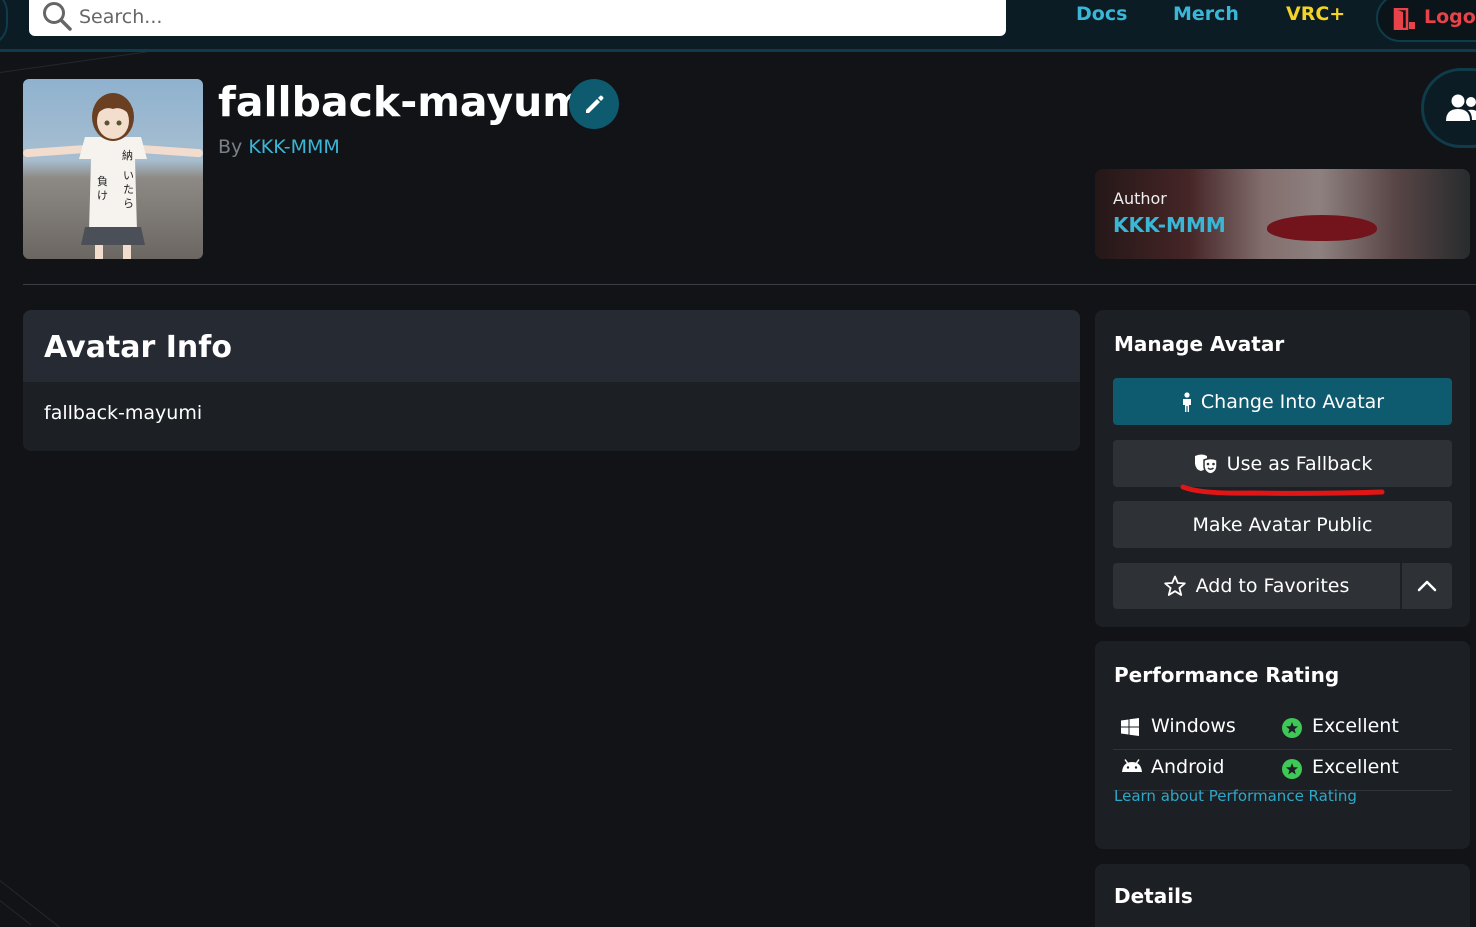 This screenshot has width=1476, height=927. Describe the element at coordinates (409, 102) in the screenshot. I see `page-title: fallback-mayumi` at that location.